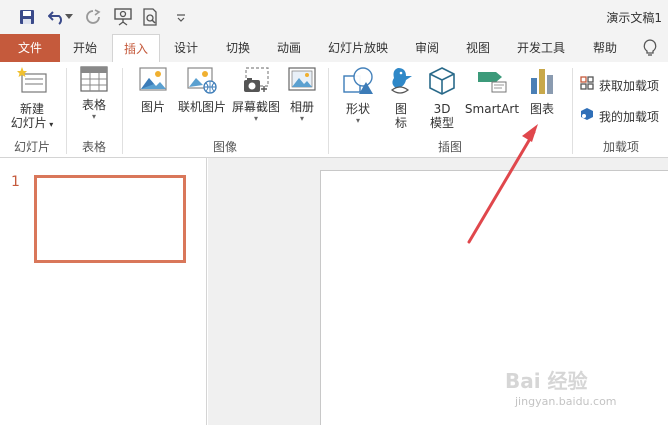  What do you see at coordinates (427, 48) in the screenshot?
I see `tab-review: 审阅` at bounding box center [427, 48].